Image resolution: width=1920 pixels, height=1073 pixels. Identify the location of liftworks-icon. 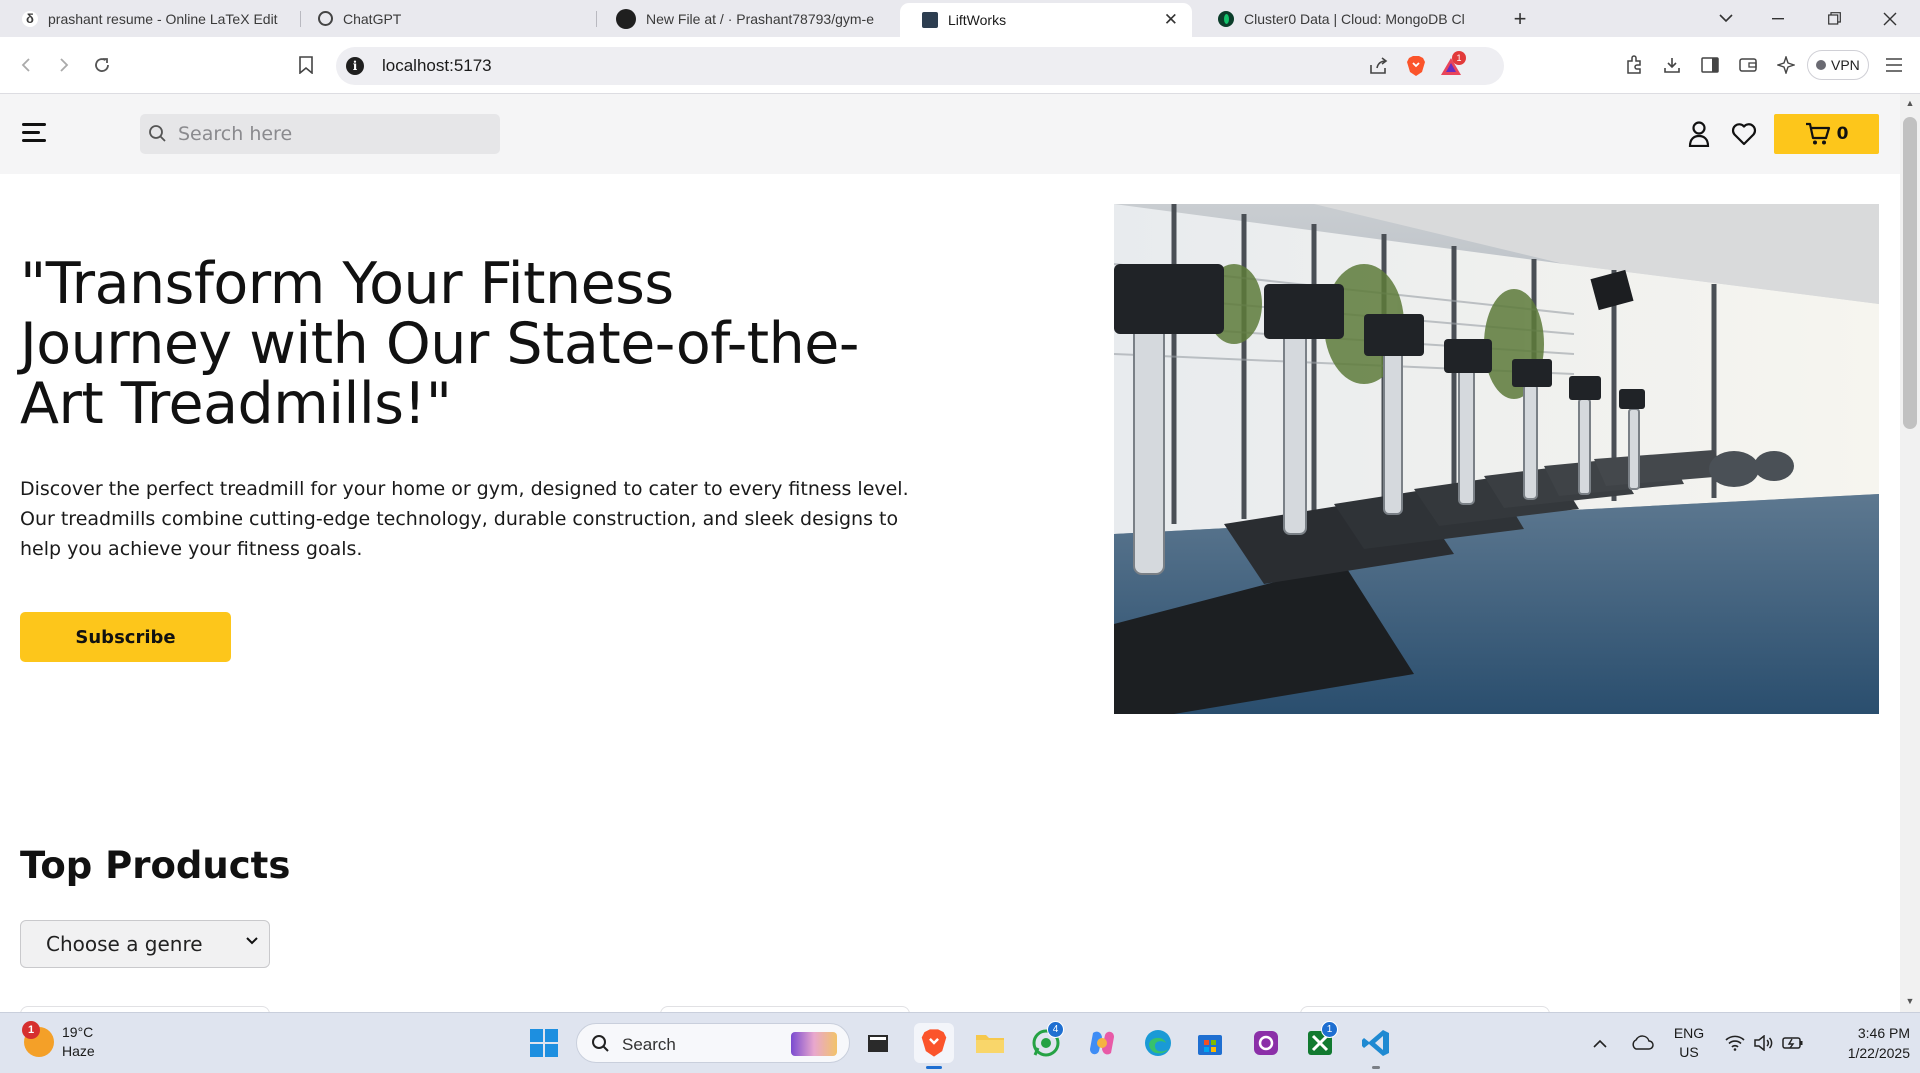
(930, 20).